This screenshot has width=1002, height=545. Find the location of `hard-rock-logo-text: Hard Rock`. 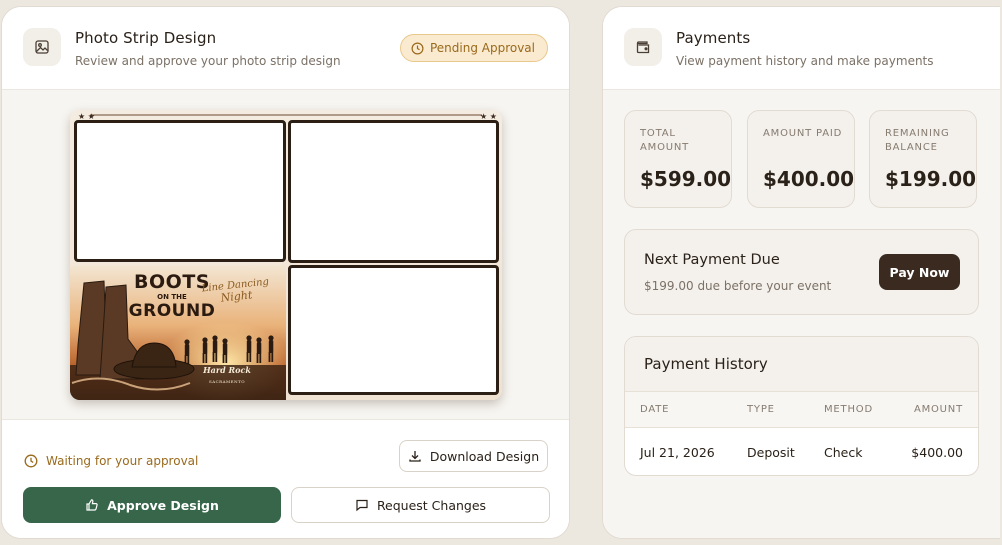

hard-rock-logo-text: Hard Rock is located at coordinates (227, 370).